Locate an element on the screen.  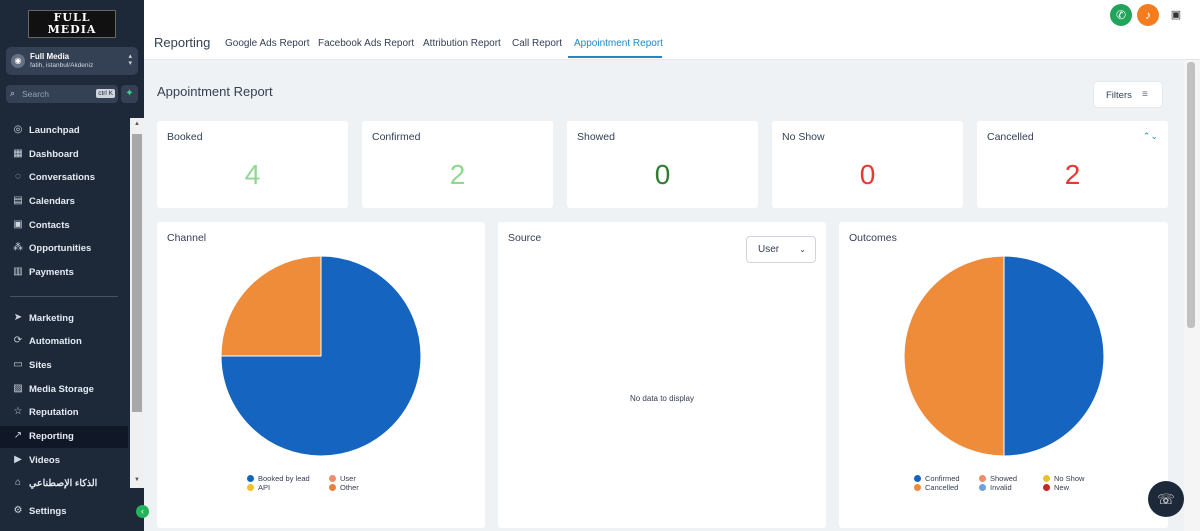
search-placeholder: Search is located at coordinates (35, 94).